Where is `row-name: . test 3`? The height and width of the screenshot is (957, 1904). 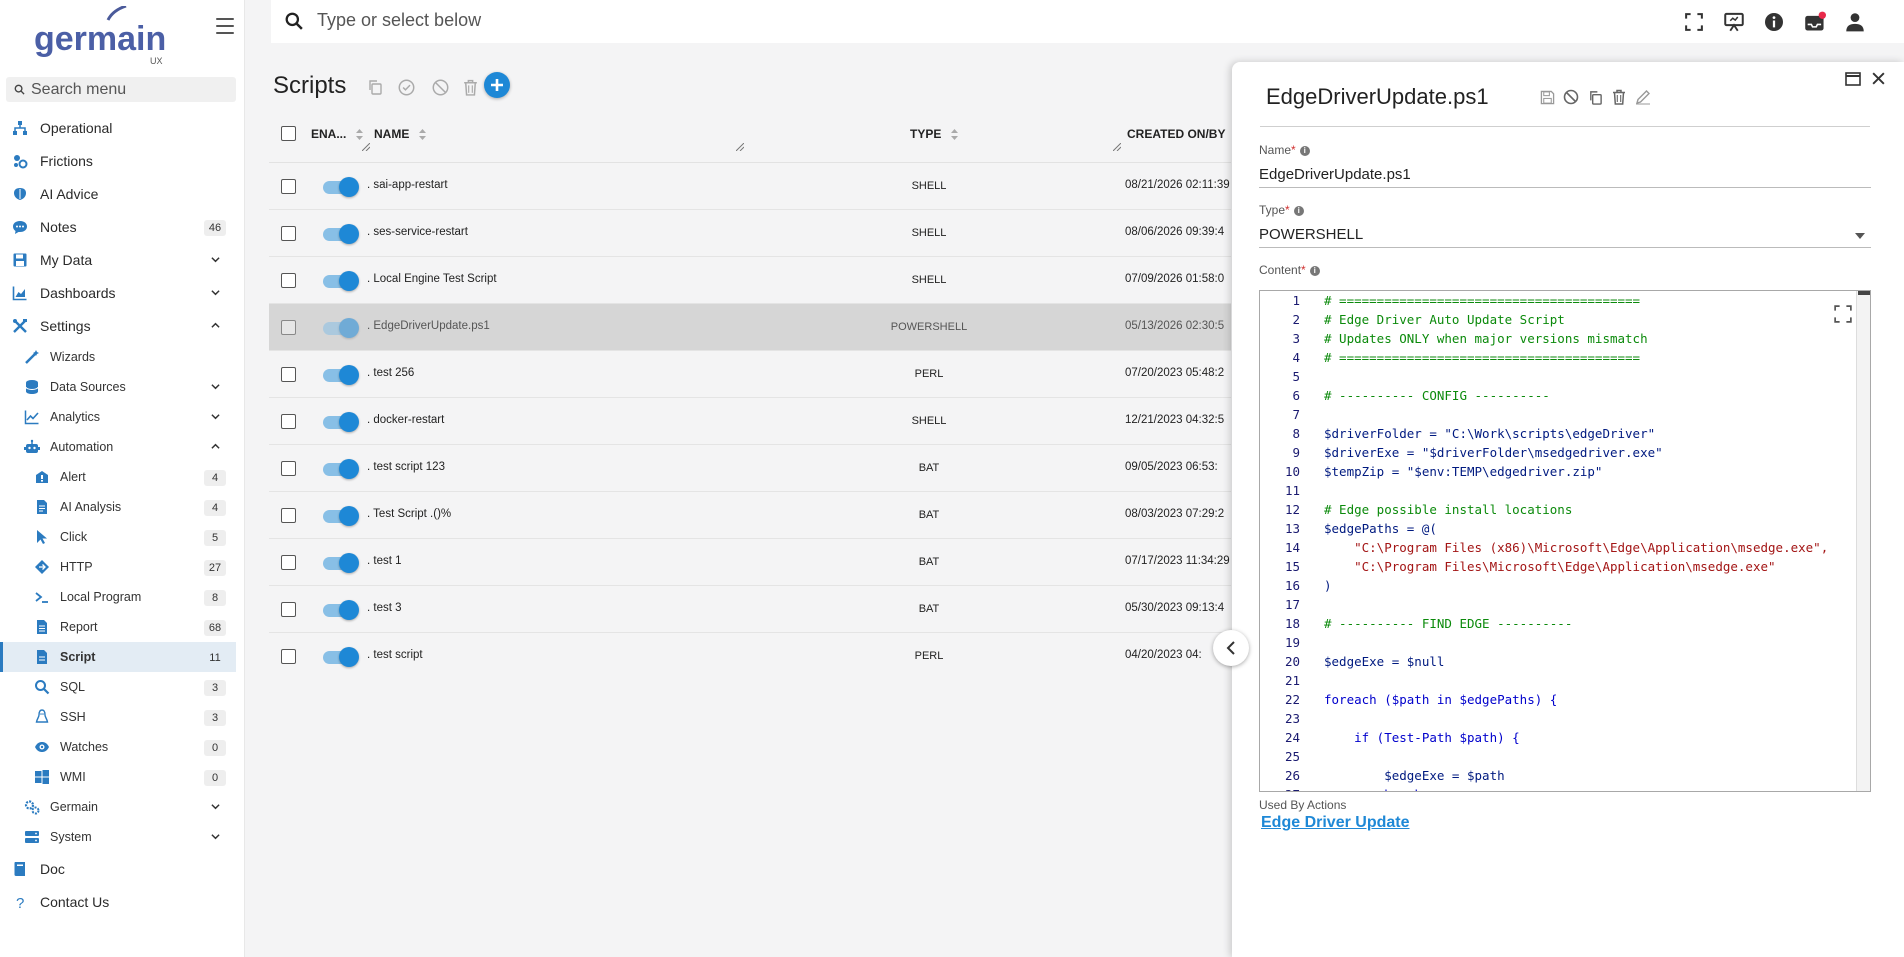 row-name: . test 3 is located at coordinates (384, 608).